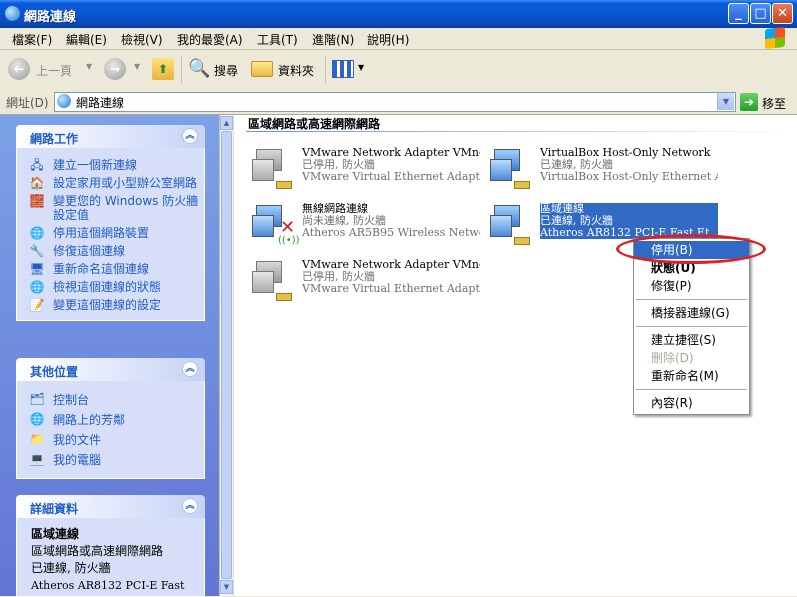 The width and height of the screenshot is (797, 597). What do you see at coordinates (518, 131) in the screenshot?
I see `group-divider` at bounding box center [518, 131].